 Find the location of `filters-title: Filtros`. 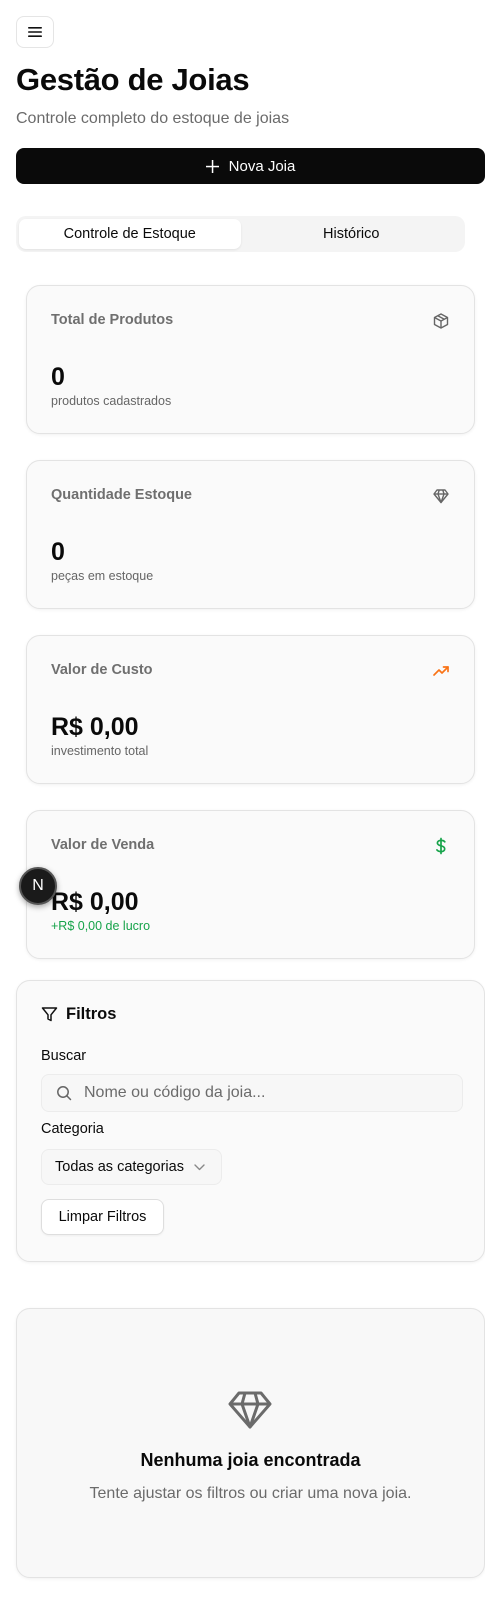

filters-title: Filtros is located at coordinates (91, 1014).